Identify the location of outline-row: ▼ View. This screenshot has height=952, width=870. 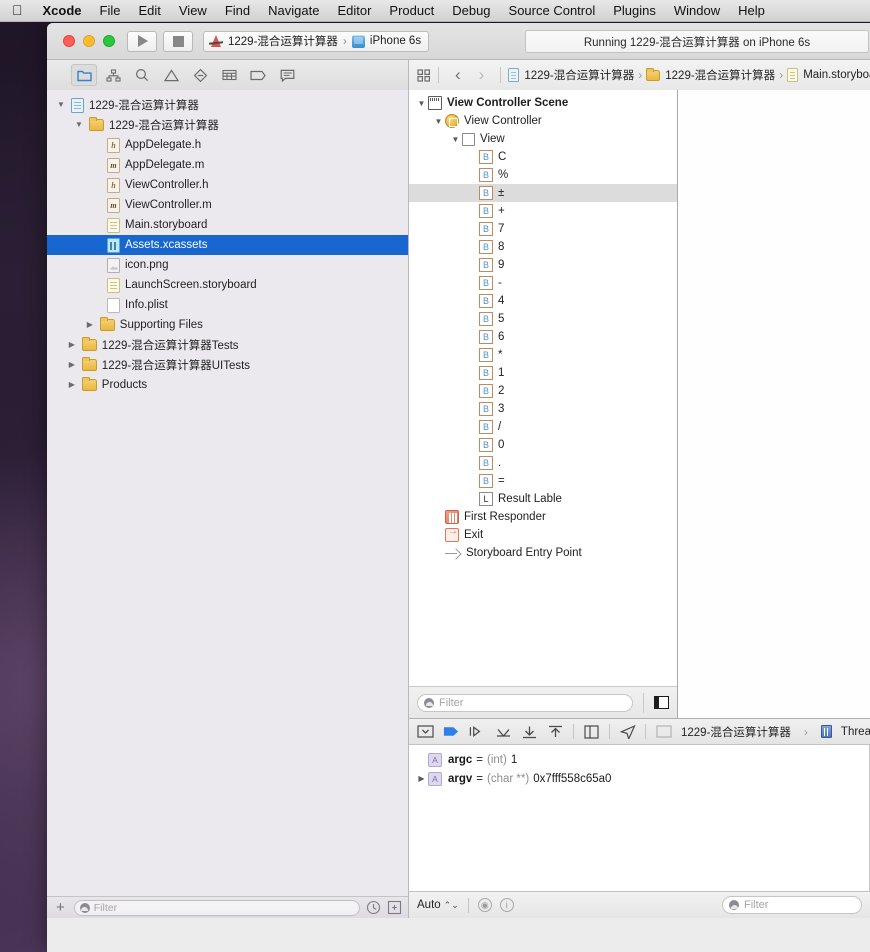
(543, 139).